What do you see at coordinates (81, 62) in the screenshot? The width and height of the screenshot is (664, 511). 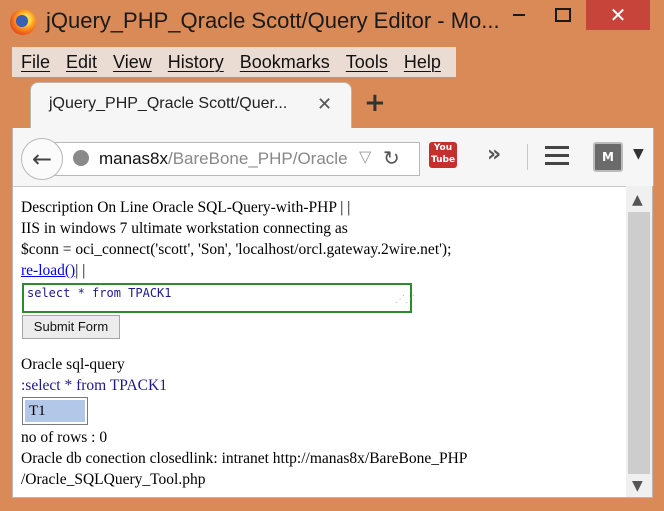 I see `menu-edit: Edit` at bounding box center [81, 62].